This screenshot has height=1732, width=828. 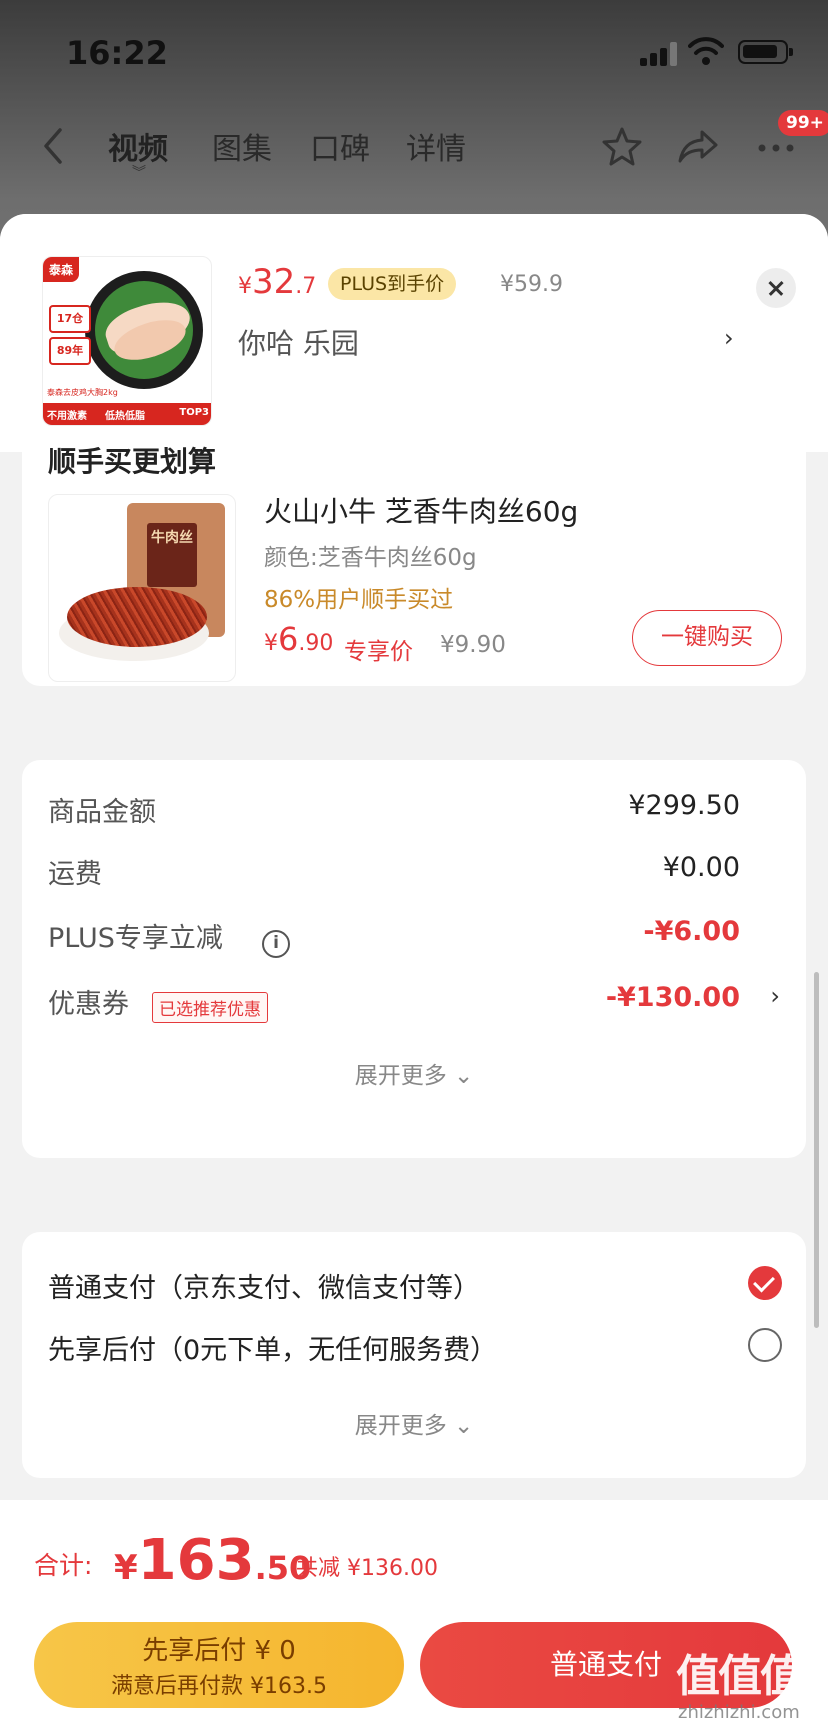 What do you see at coordinates (765, 1345) in the screenshot?
I see `payment-radio-pay-later` at bounding box center [765, 1345].